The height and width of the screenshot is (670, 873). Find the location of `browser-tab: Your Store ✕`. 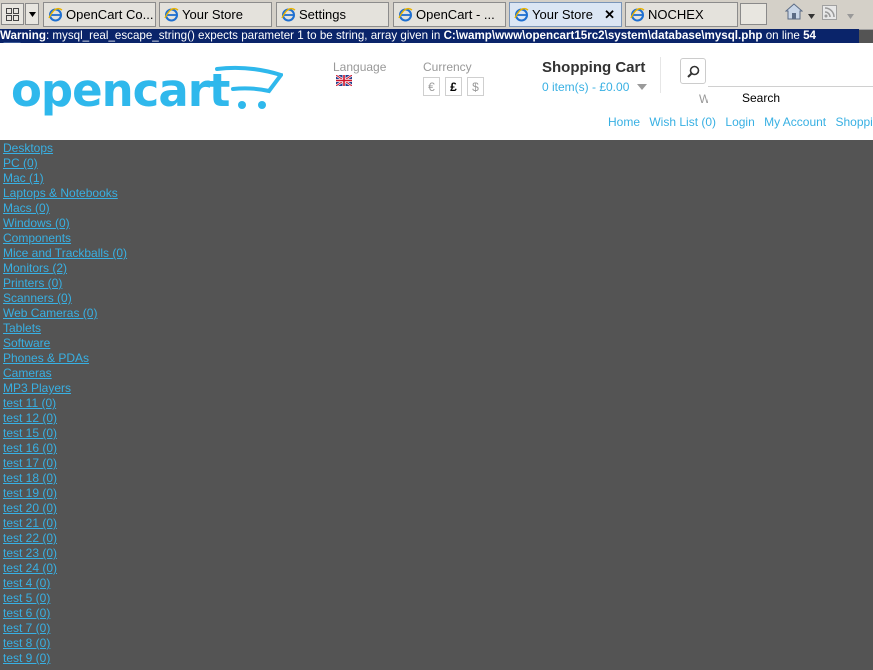

browser-tab: Your Store ✕ is located at coordinates (565, 14).